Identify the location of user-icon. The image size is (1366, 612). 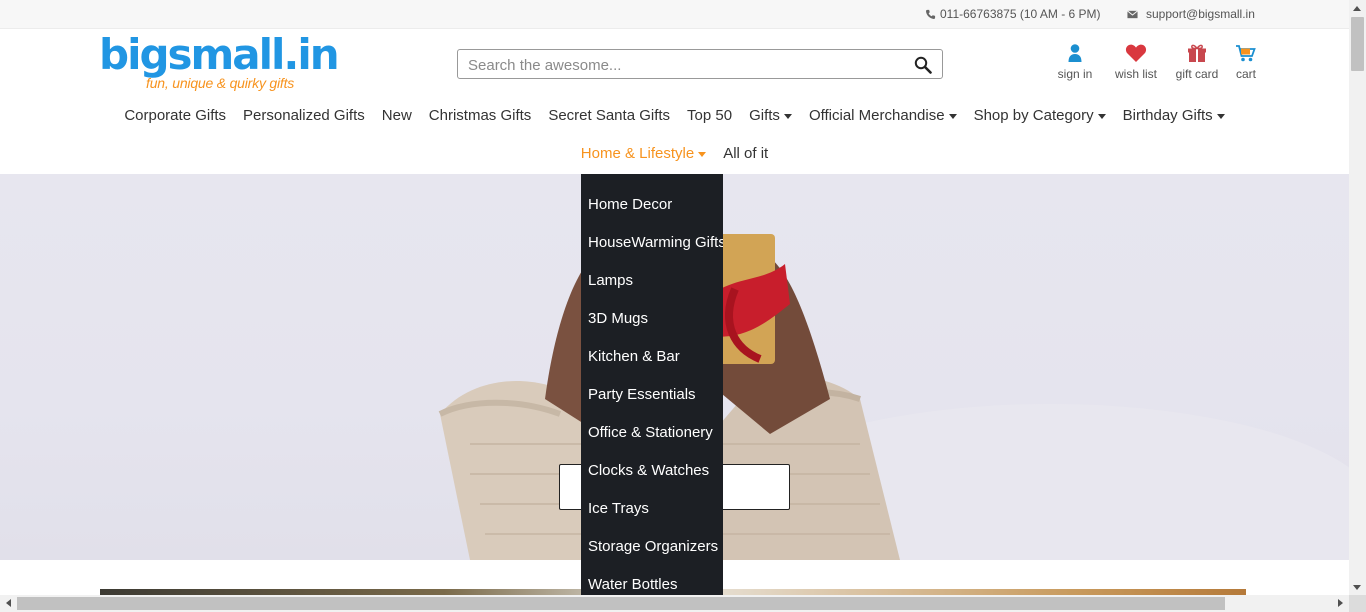
(1075, 53).